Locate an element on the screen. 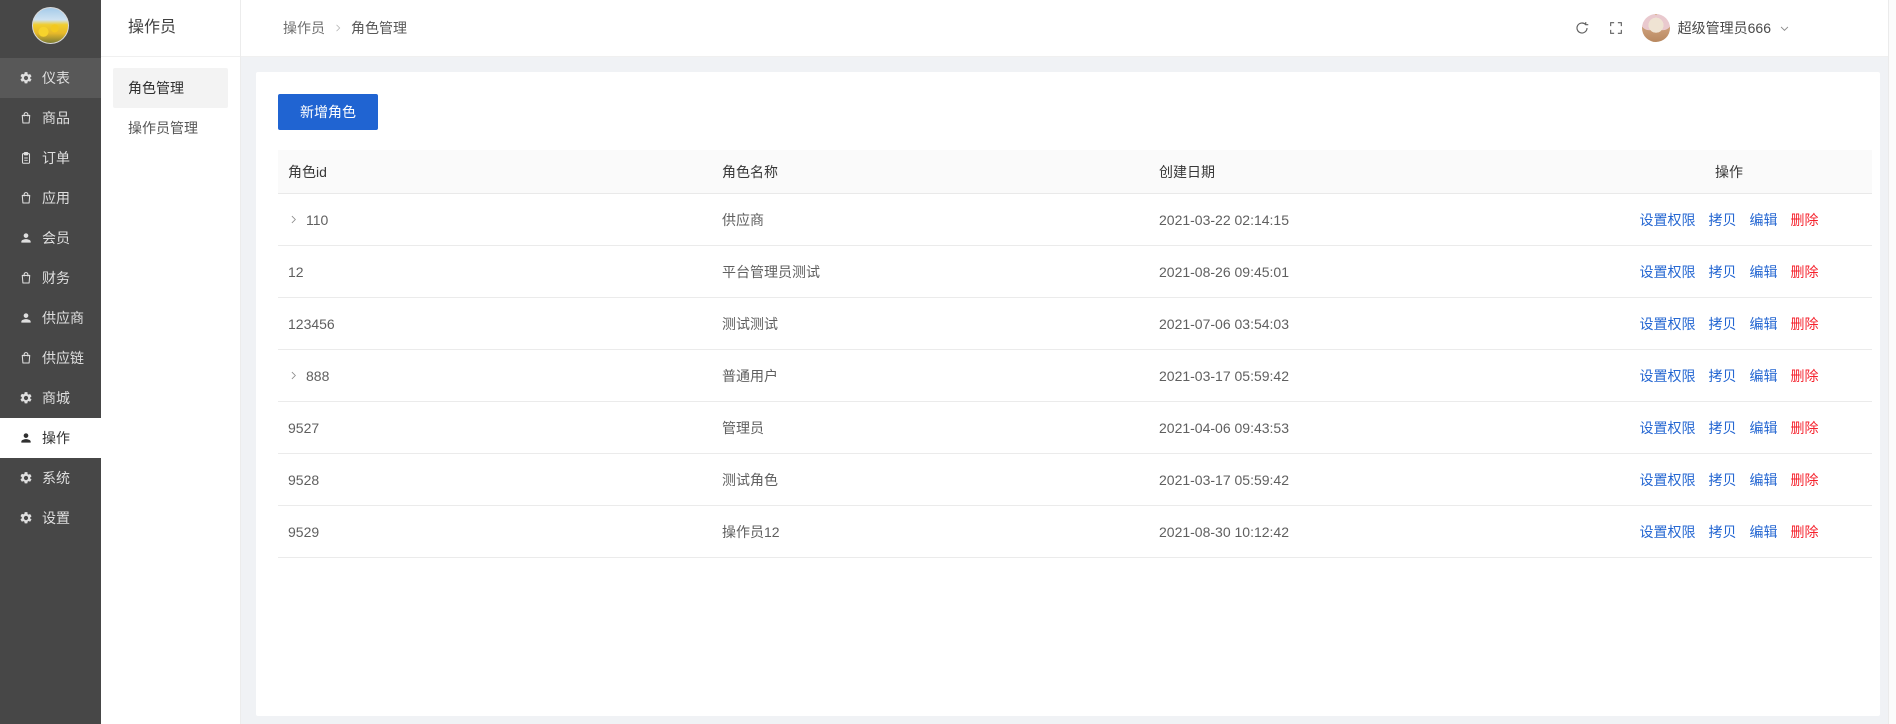  sidebar-item-应用: 应用 is located at coordinates (50, 198).